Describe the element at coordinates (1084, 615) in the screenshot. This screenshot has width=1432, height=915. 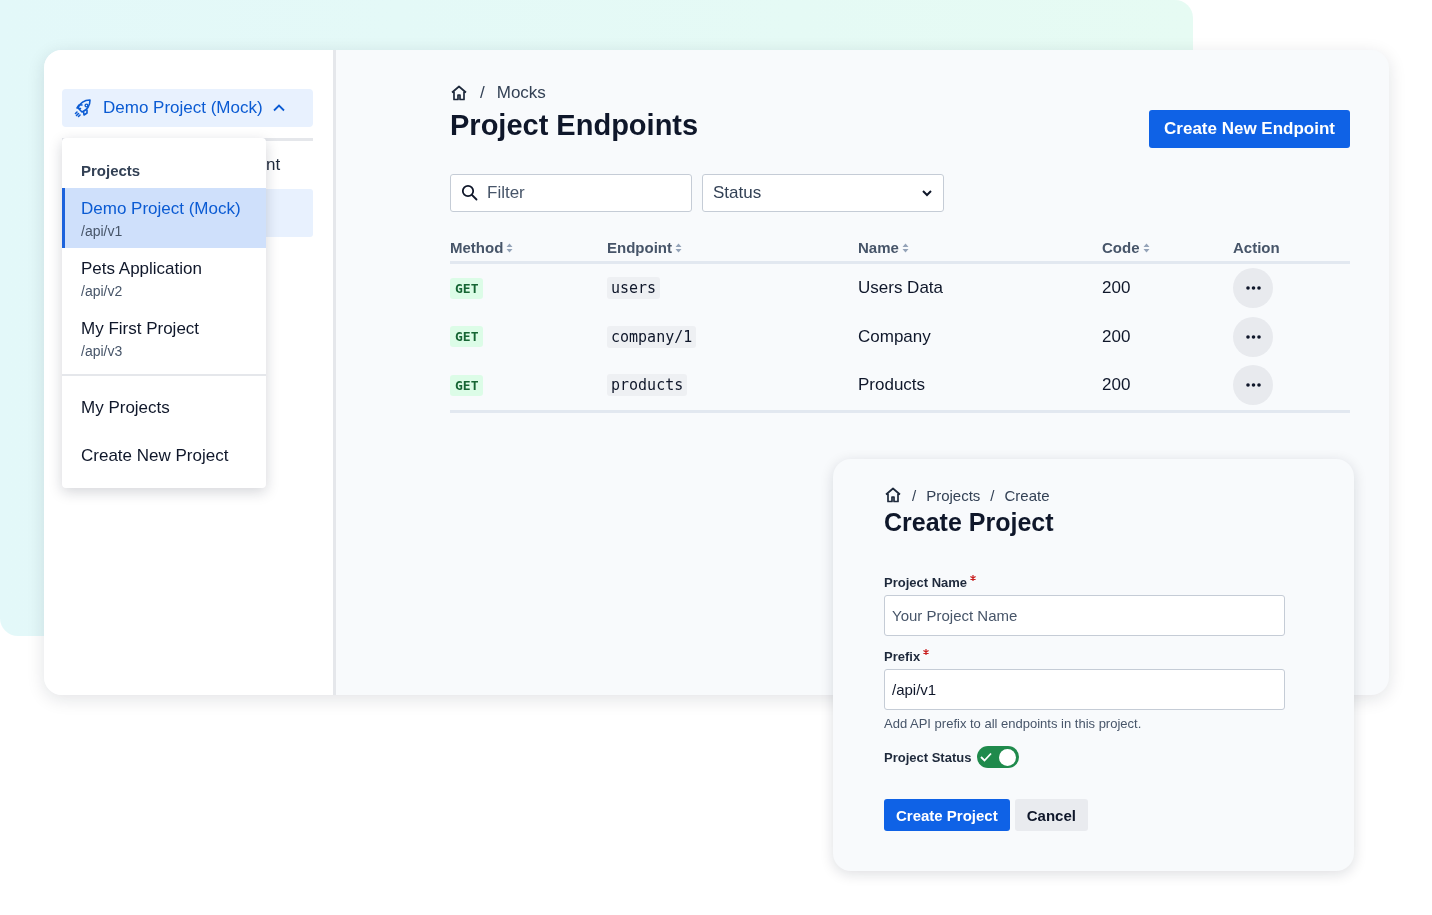
I see `input-field: Your Project Name` at that location.